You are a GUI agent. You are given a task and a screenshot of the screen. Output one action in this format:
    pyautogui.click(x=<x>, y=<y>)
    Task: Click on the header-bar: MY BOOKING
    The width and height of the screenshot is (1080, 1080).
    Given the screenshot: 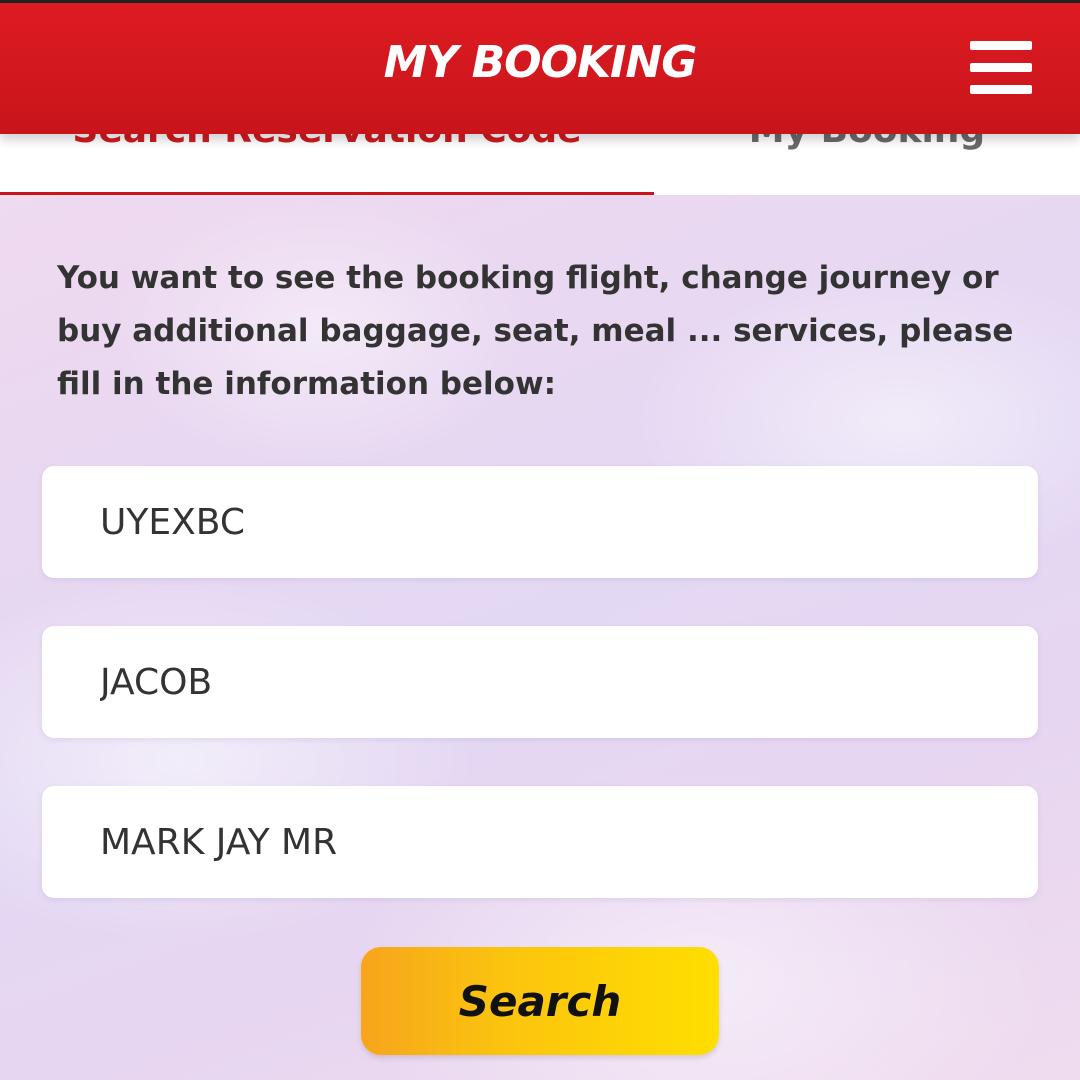 What is the action you would take?
    pyautogui.click(x=540, y=67)
    